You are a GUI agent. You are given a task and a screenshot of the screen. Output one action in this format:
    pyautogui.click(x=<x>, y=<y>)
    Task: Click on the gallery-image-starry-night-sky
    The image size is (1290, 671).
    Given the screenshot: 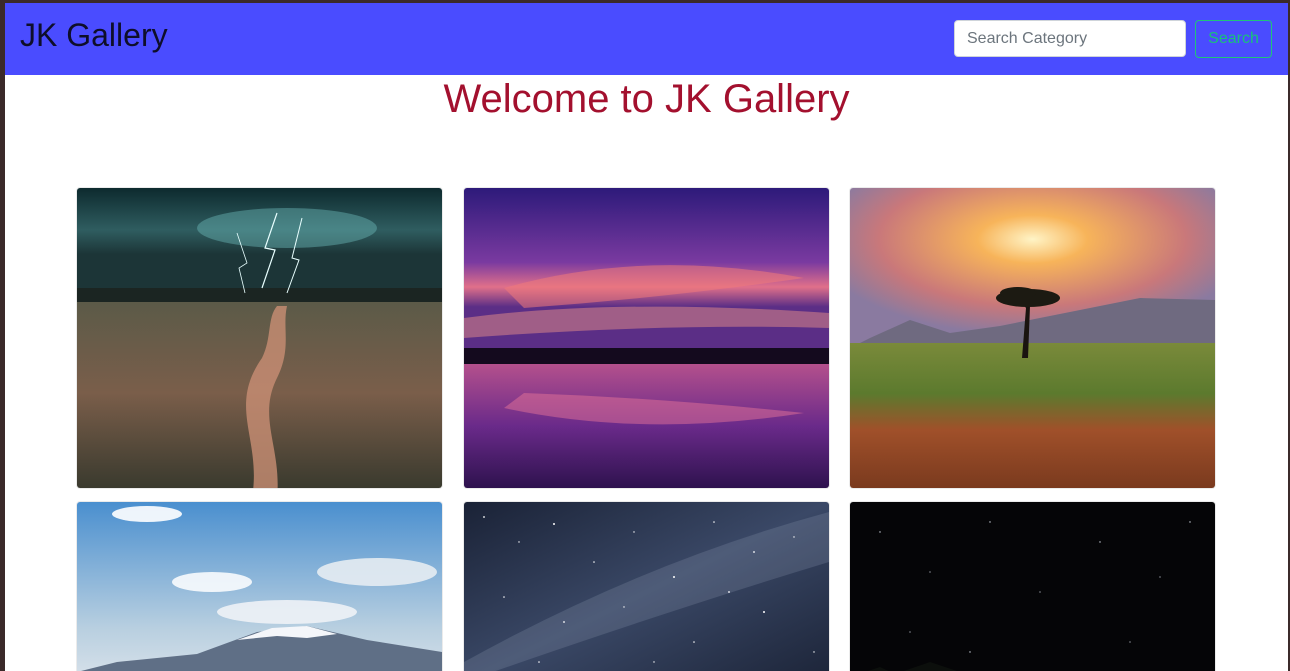 What is the action you would take?
    pyautogui.click(x=646, y=586)
    